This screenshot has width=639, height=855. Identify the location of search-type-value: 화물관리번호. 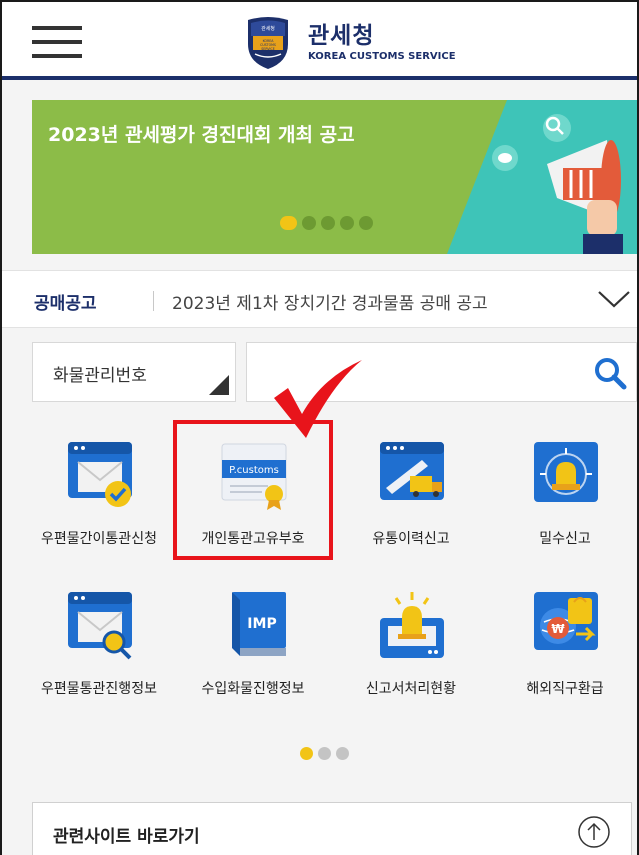
(100, 376).